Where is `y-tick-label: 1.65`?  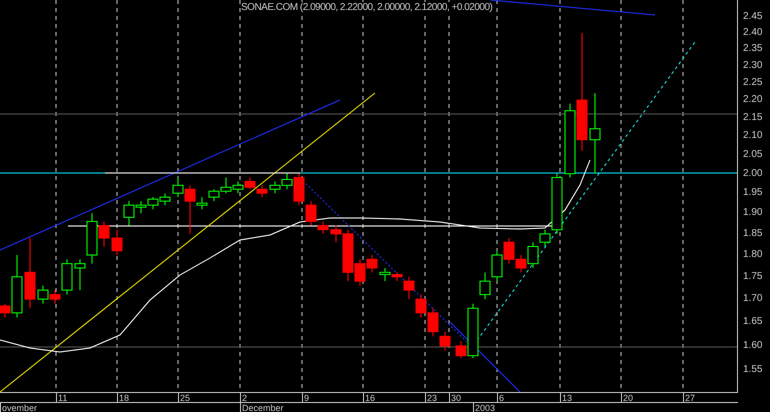 y-tick-label: 1.65 is located at coordinates (752, 322).